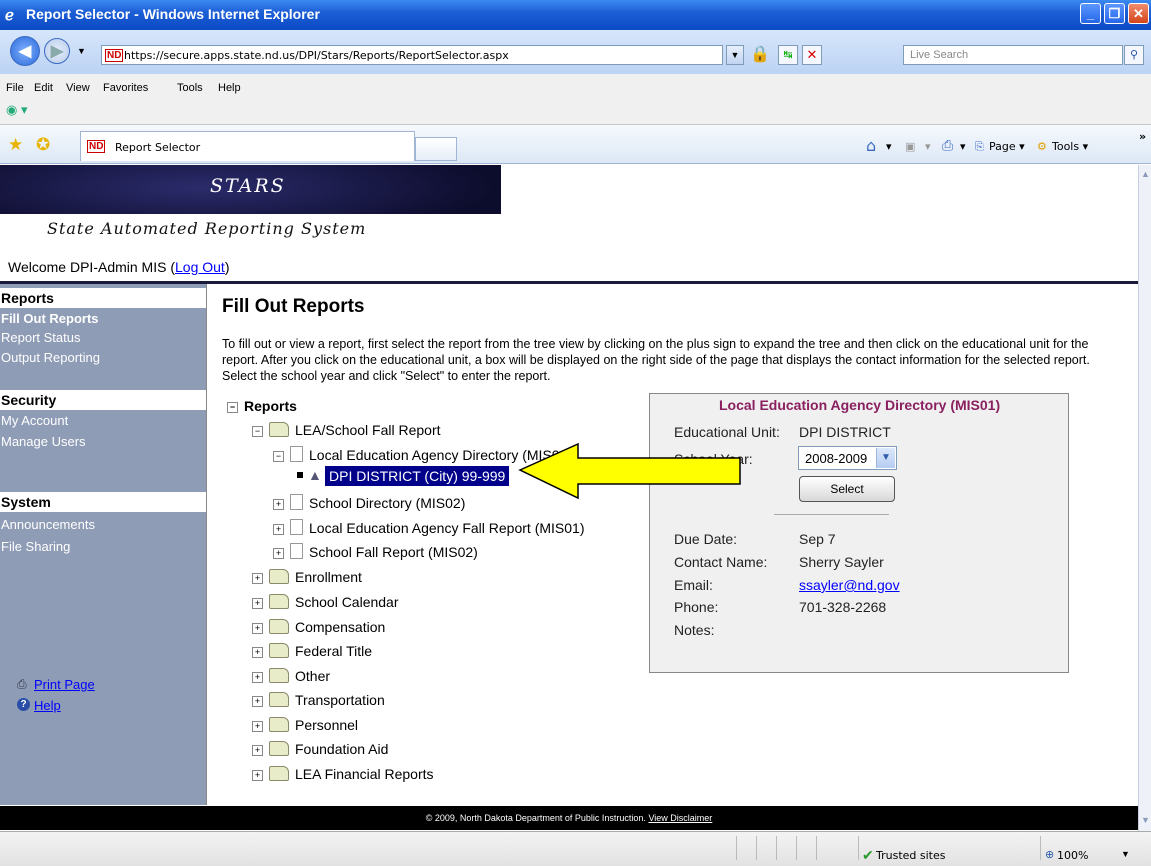  What do you see at coordinates (1134, 55) in the screenshot?
I see `search-icon: ⚲` at bounding box center [1134, 55].